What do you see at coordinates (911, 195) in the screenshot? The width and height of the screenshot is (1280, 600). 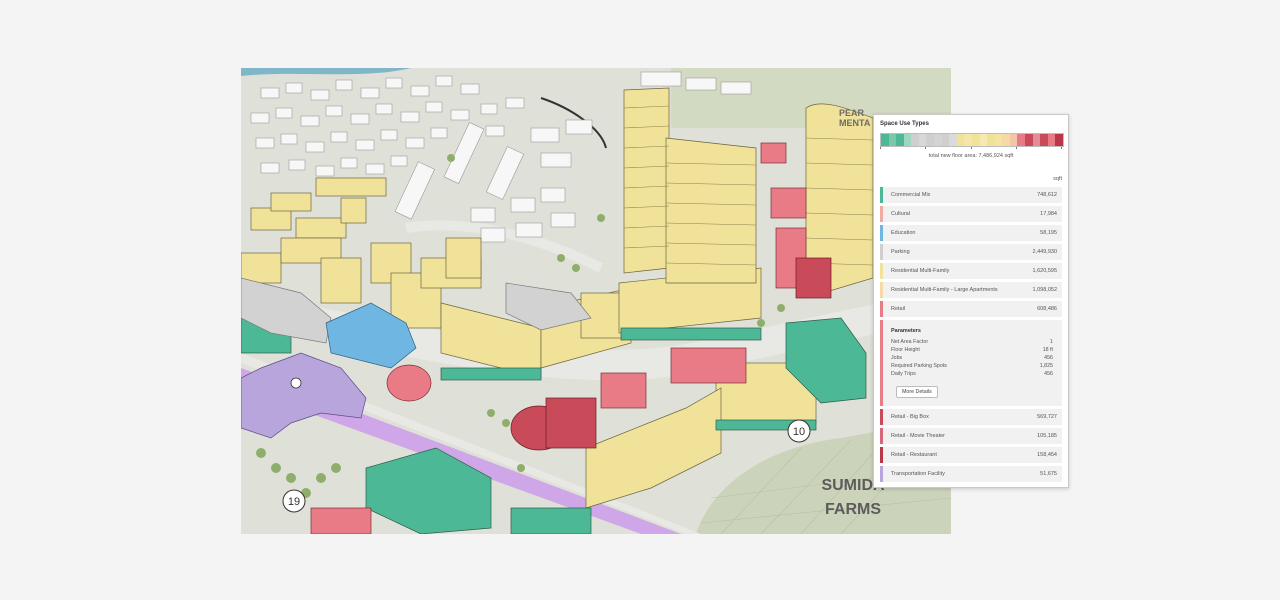 I see `row-name: Commercial Mix` at bounding box center [911, 195].